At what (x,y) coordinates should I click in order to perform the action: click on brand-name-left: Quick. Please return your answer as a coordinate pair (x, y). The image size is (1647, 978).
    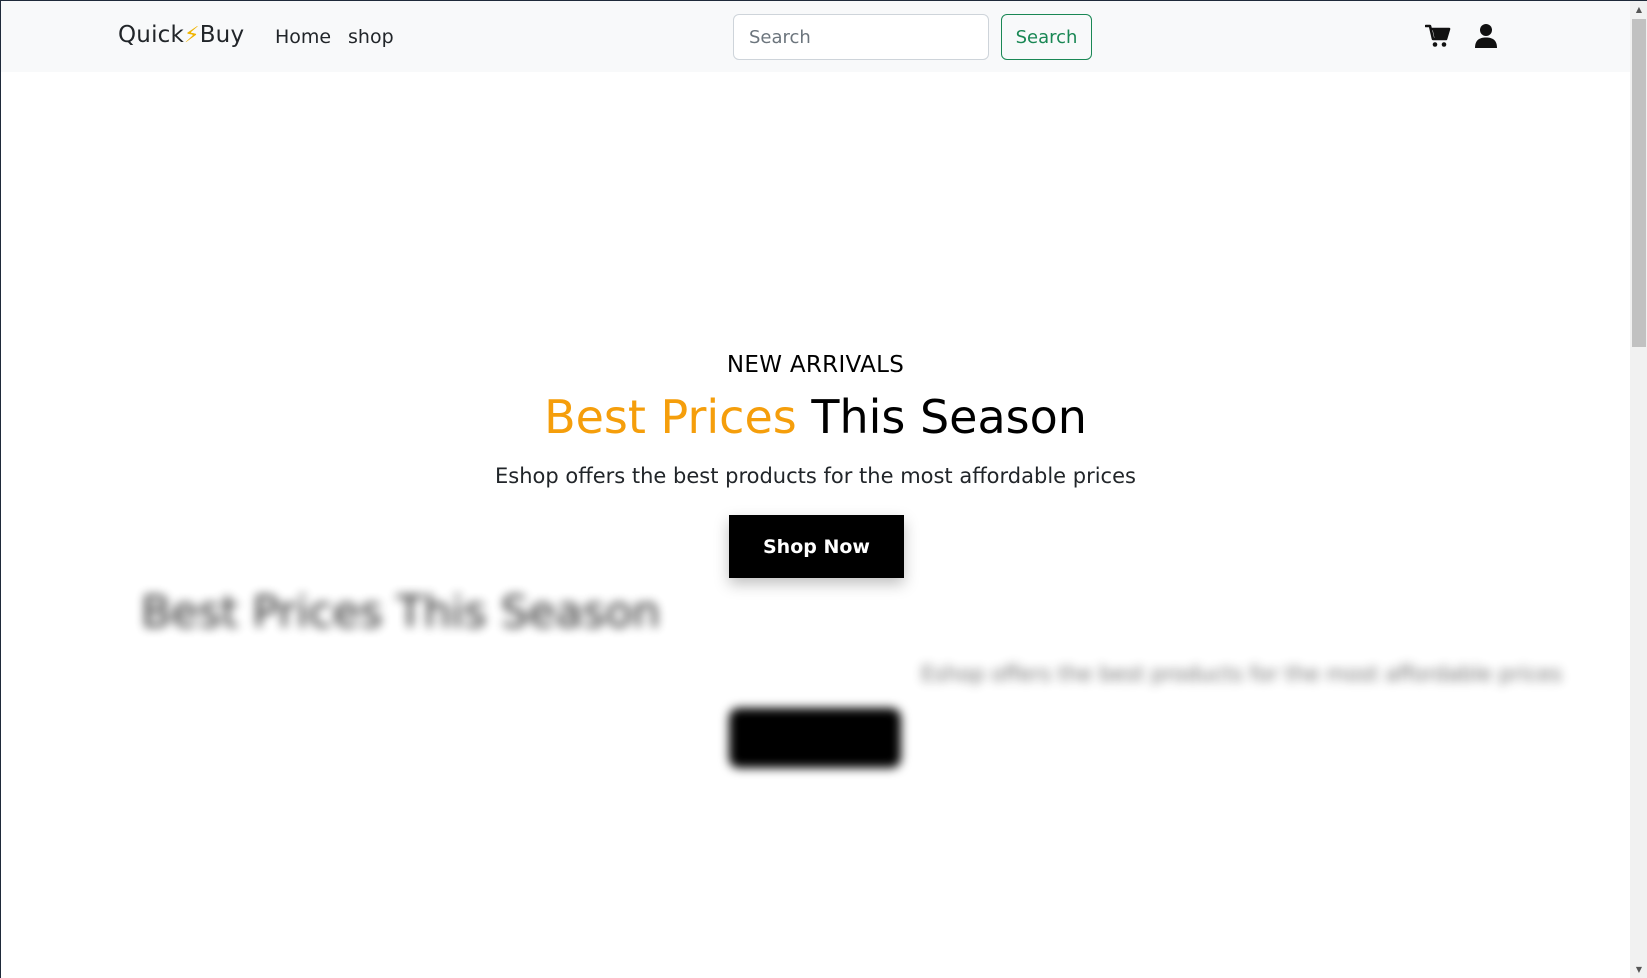
    Looking at the image, I should click on (151, 35).